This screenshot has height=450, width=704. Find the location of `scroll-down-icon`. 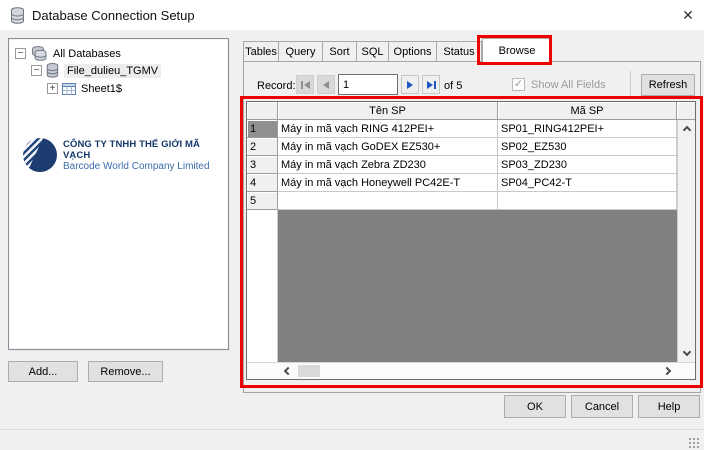

scroll-down-icon is located at coordinates (686, 353).